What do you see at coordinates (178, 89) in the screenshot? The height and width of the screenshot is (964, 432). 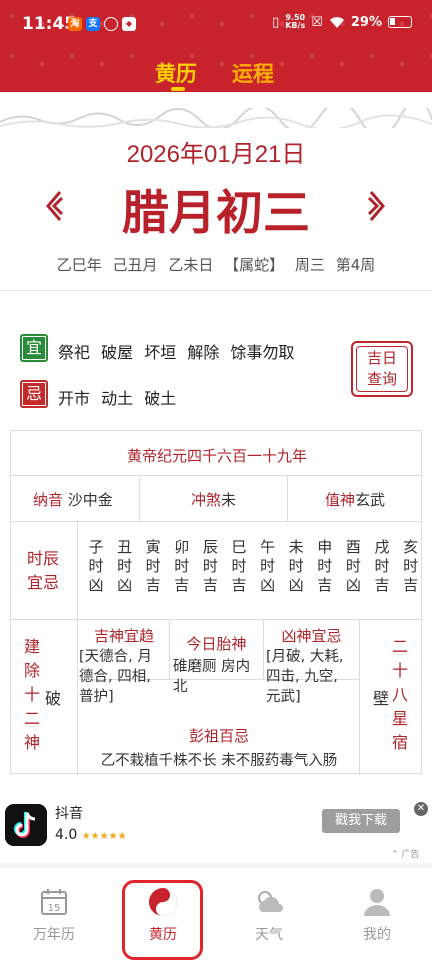 I see `tab-active-indicator` at bounding box center [178, 89].